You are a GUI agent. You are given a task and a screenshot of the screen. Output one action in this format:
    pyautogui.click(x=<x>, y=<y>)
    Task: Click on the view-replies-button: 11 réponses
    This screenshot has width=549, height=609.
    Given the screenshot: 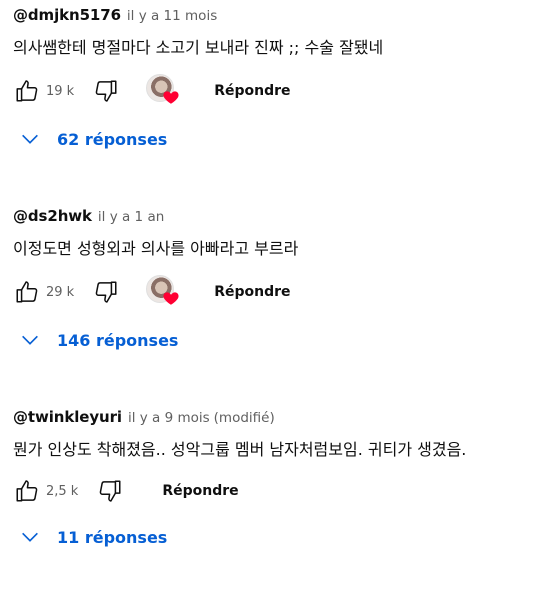 What is the action you would take?
    pyautogui.click(x=279, y=537)
    